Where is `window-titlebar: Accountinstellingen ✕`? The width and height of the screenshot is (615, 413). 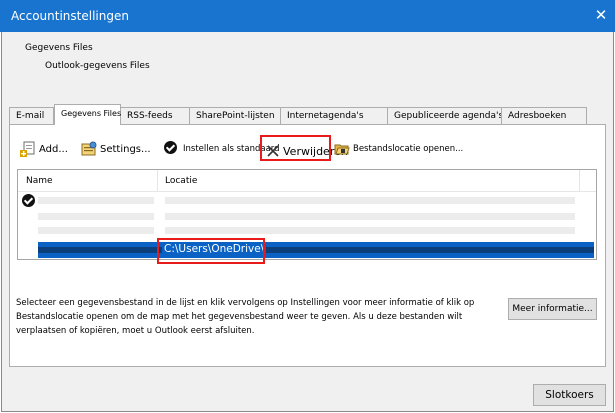
window-titlebar: Accountinstellingen ✕ is located at coordinates (307, 16).